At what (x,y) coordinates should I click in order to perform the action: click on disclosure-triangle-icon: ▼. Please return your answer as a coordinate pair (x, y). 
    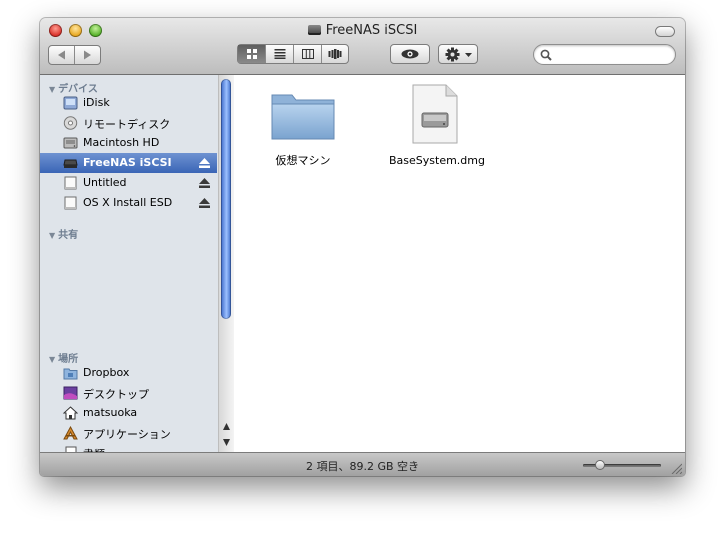
    Looking at the image, I should click on (52, 235).